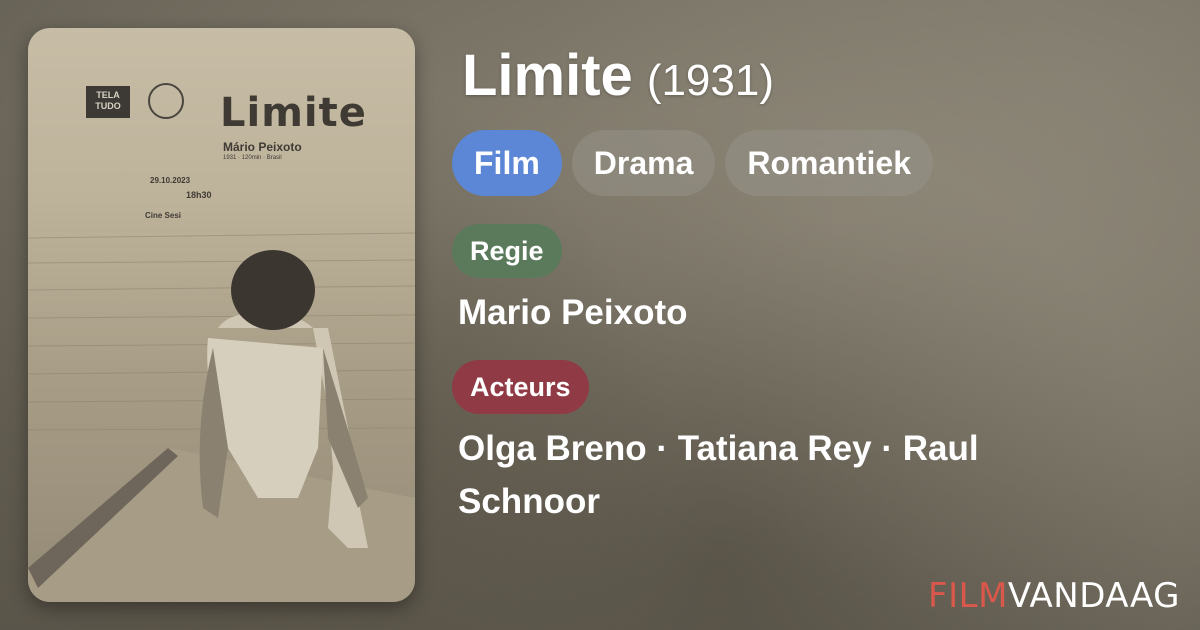 The width and height of the screenshot is (1200, 630). What do you see at coordinates (768, 475) in the screenshot?
I see `cast-list: Olga Breno · Tatiana Rey · Raul Schnoor` at bounding box center [768, 475].